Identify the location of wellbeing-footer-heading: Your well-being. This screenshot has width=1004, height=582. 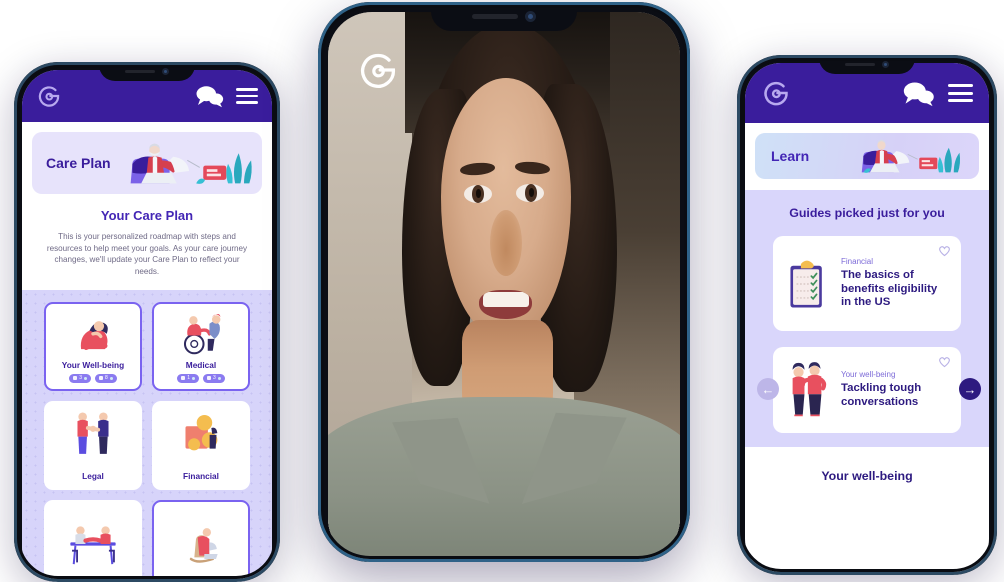
(867, 476).